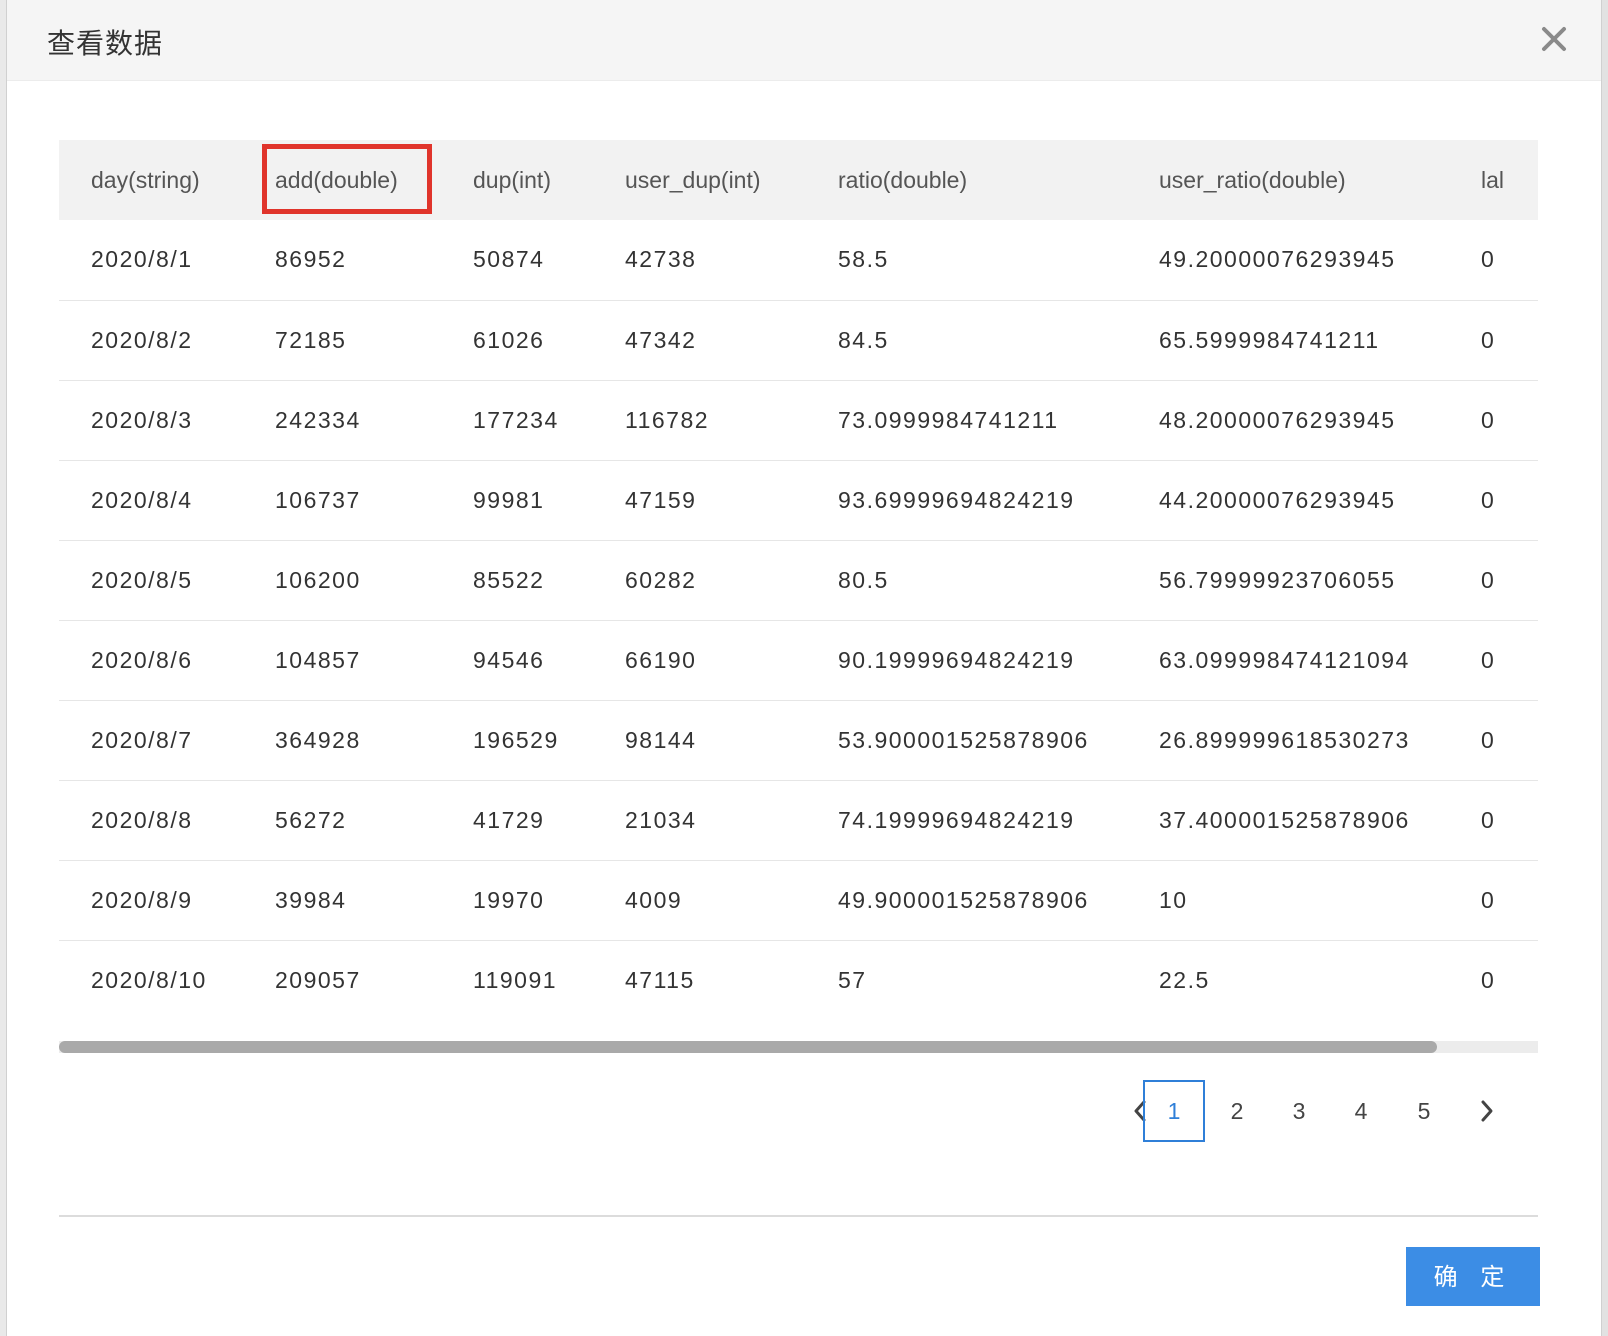 This screenshot has width=1608, height=1336. I want to click on table-cell: 44.20000076293945, so click(1277, 499).